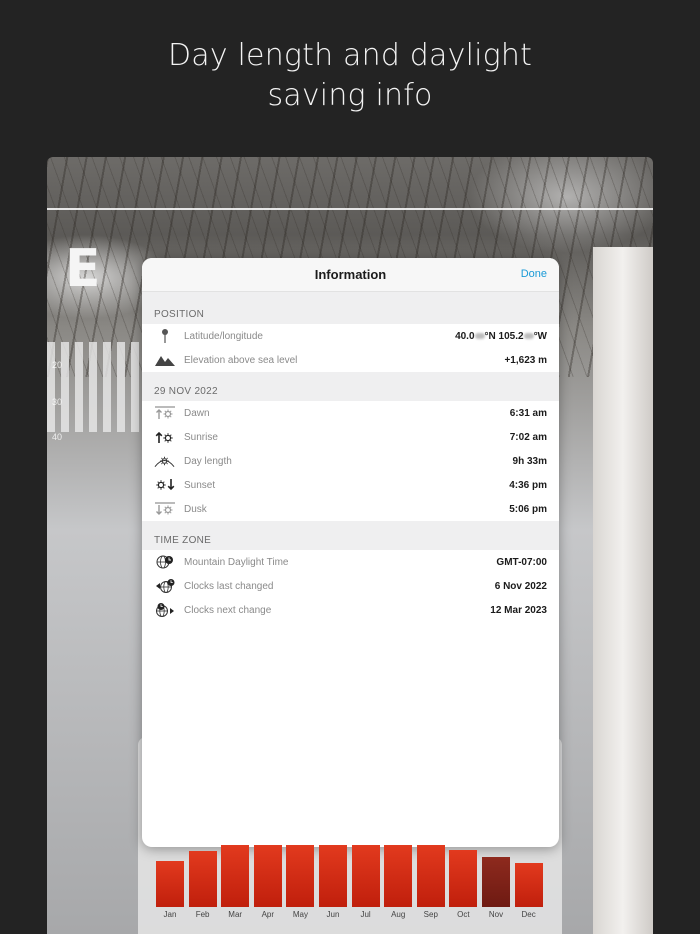 The image size is (700, 934). Describe the element at coordinates (350, 95) in the screenshot. I see `headline-line-2: saving info` at that location.